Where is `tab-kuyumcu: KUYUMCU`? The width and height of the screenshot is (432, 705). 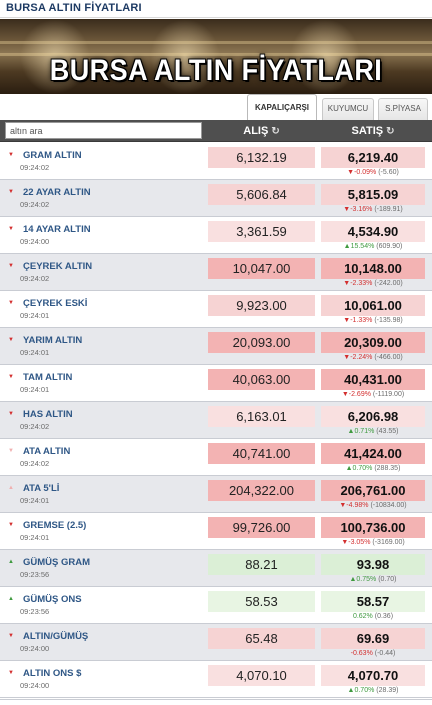
tab-kuyumcu: KUYUMCU is located at coordinates (348, 109).